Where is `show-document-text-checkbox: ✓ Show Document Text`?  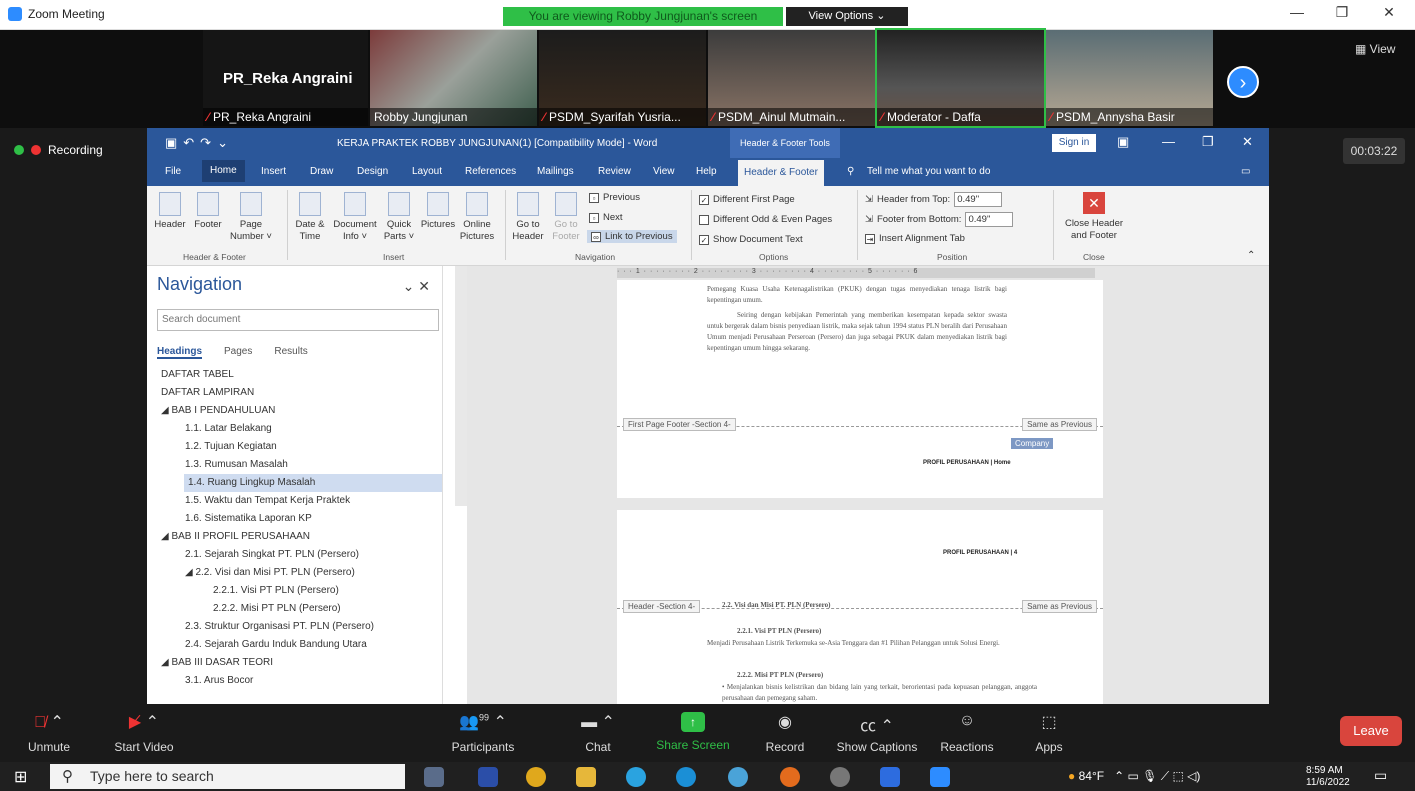
show-document-text-checkbox: ✓ Show Document Text is located at coordinates (751, 239).